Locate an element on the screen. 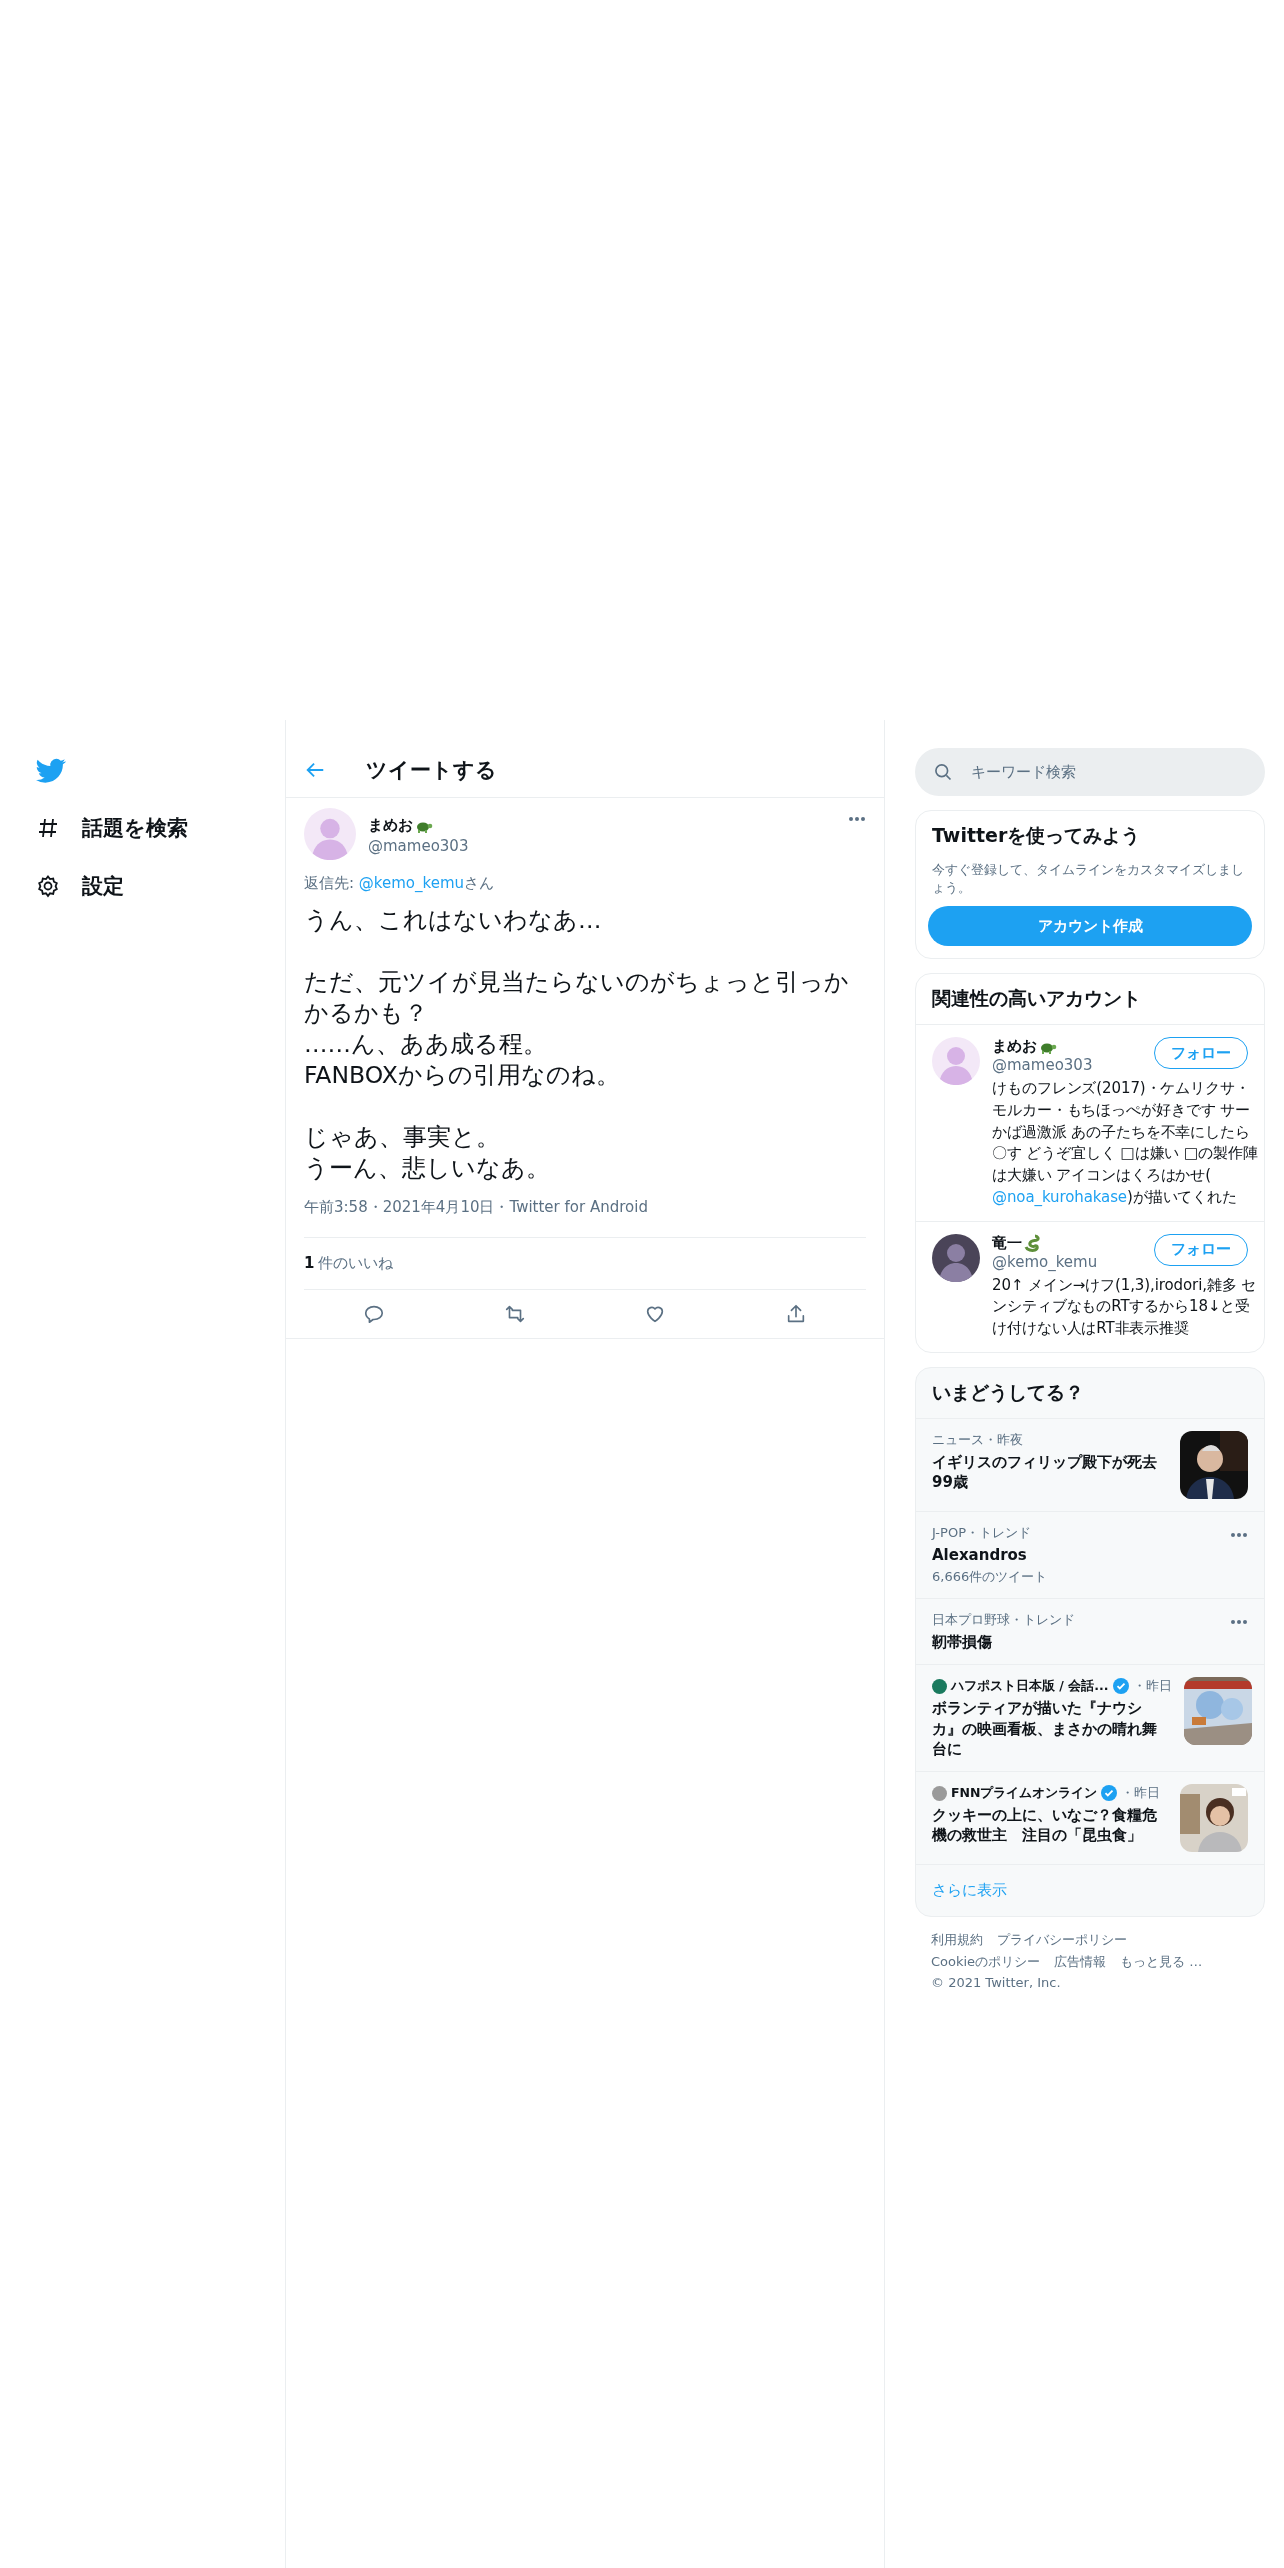  footer-link: Cookieのポリシー is located at coordinates (986, 1962).